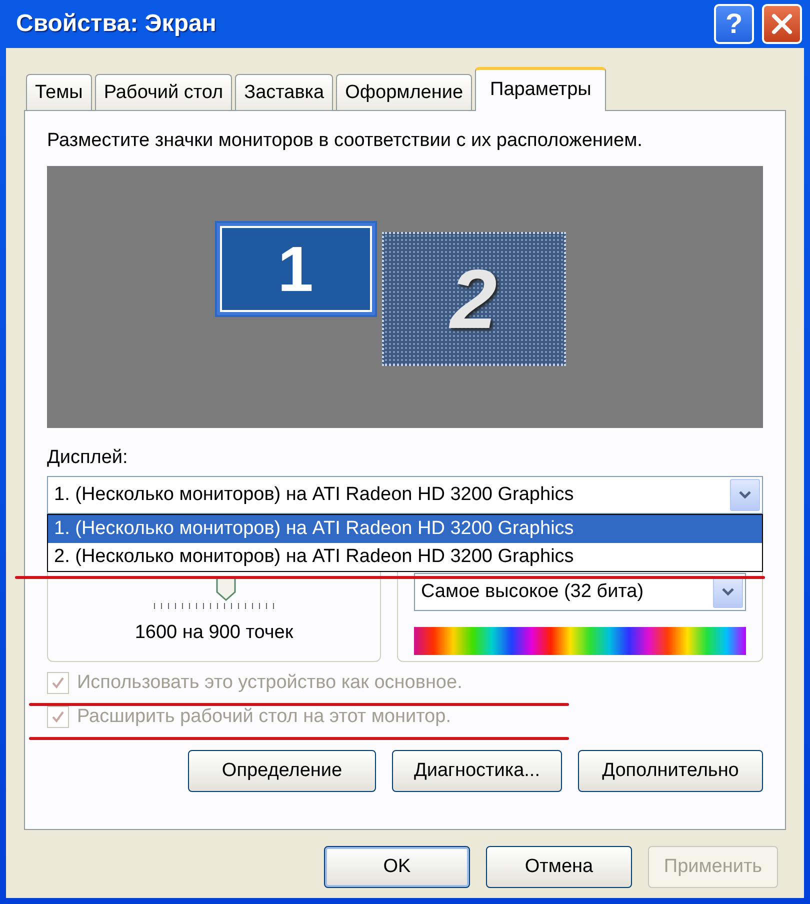 The image size is (810, 904). Describe the element at coordinates (264, 716) in the screenshot. I see `checkbox-label: Расширить рабочий стол на этот монитор.` at that location.